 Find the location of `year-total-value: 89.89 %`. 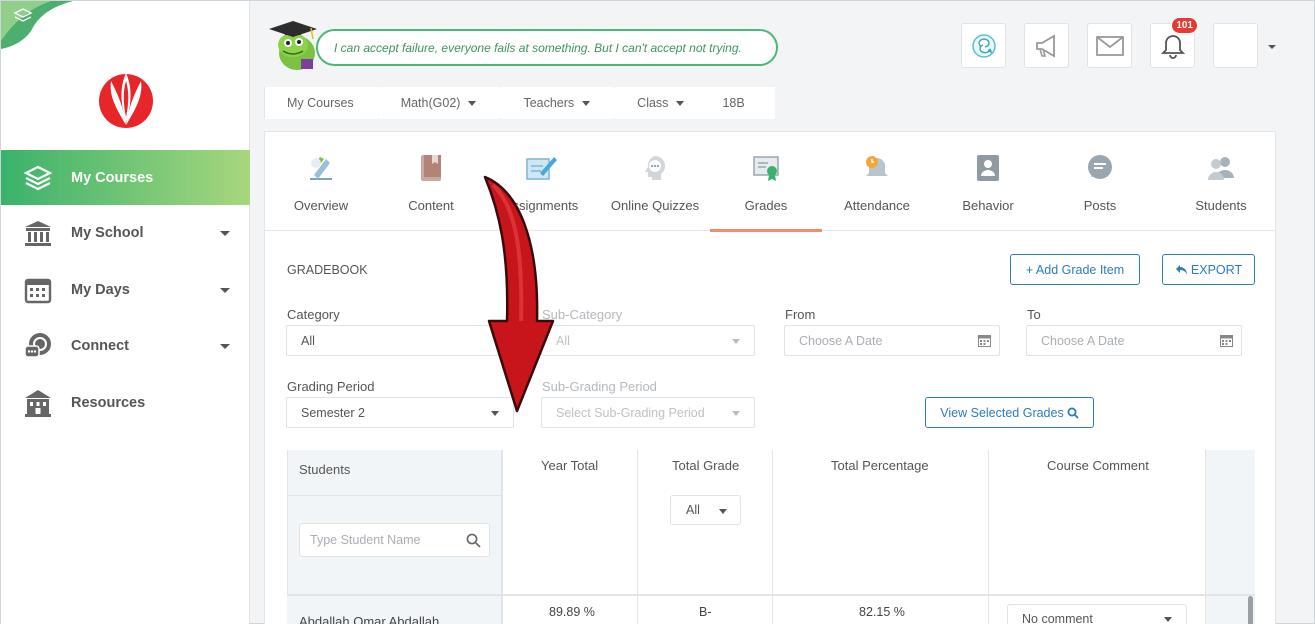

year-total-value: 89.89 % is located at coordinates (572, 612).